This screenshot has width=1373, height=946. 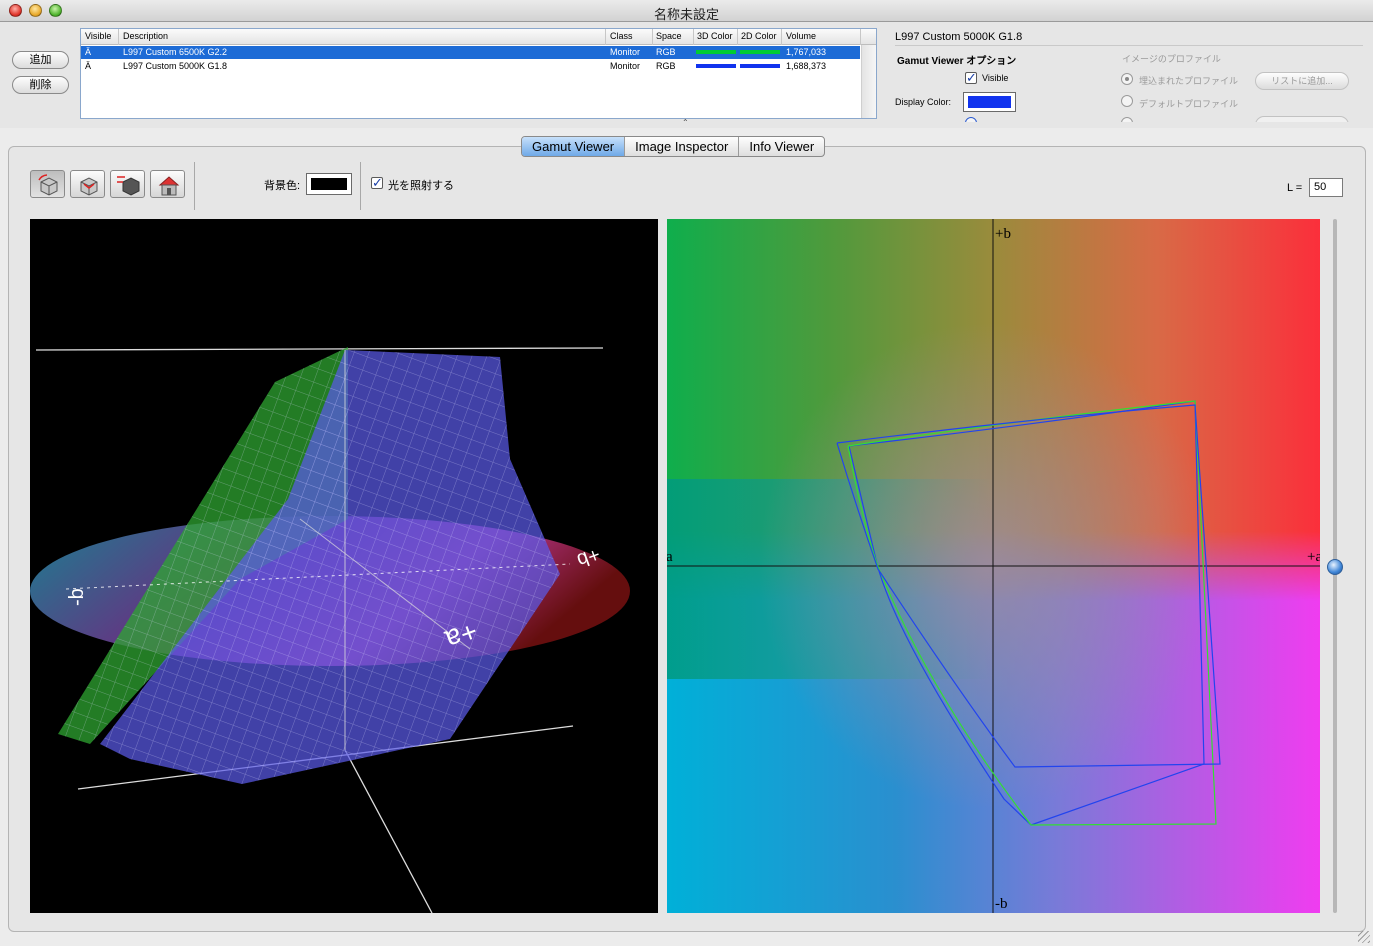 I want to click on background-color-swatch, so click(x=329, y=184).